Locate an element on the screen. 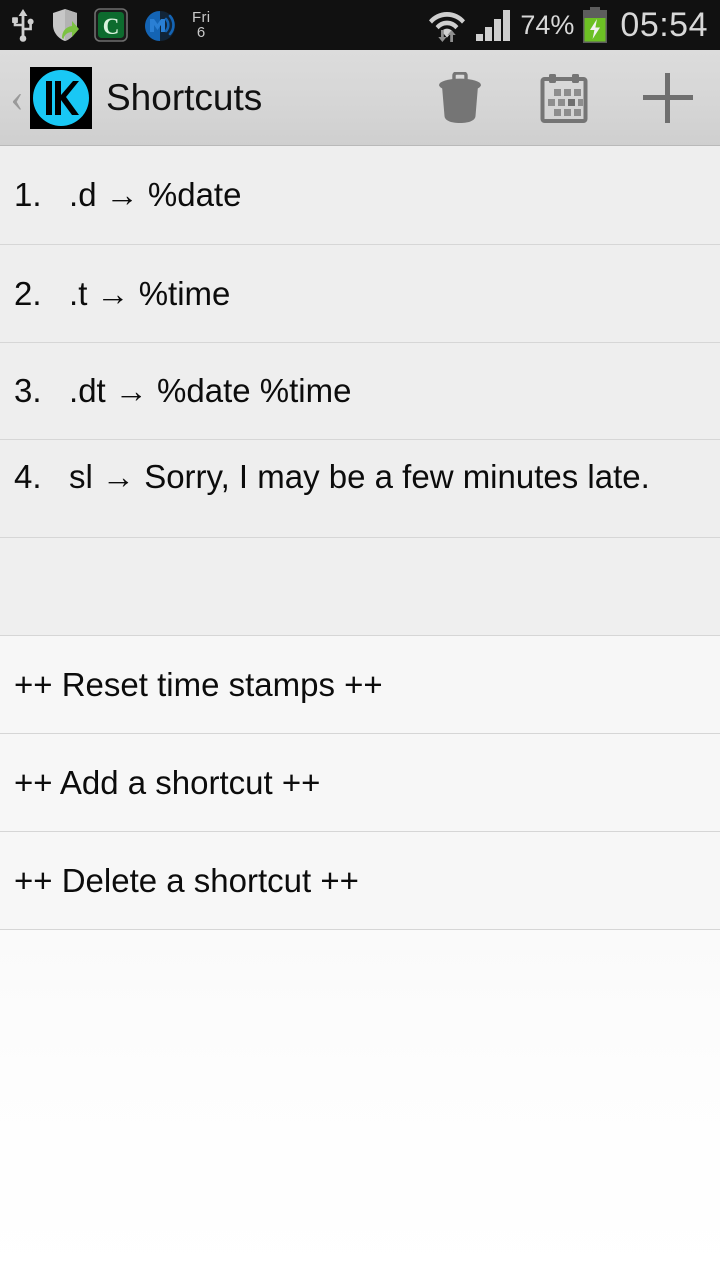  add-button is located at coordinates (668, 98).